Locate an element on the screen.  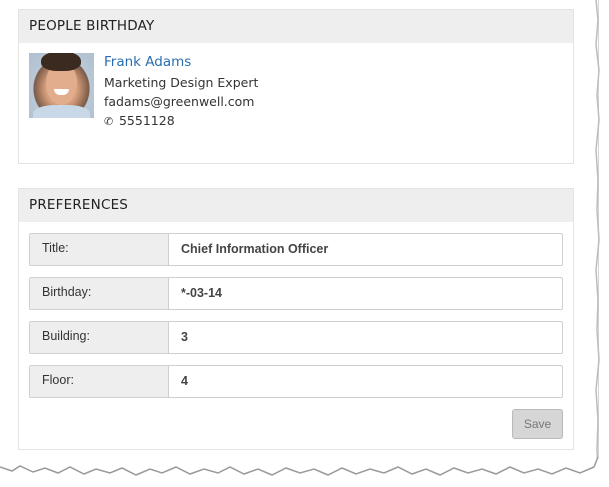
torn-paper-edge is located at coordinates (304, 471).